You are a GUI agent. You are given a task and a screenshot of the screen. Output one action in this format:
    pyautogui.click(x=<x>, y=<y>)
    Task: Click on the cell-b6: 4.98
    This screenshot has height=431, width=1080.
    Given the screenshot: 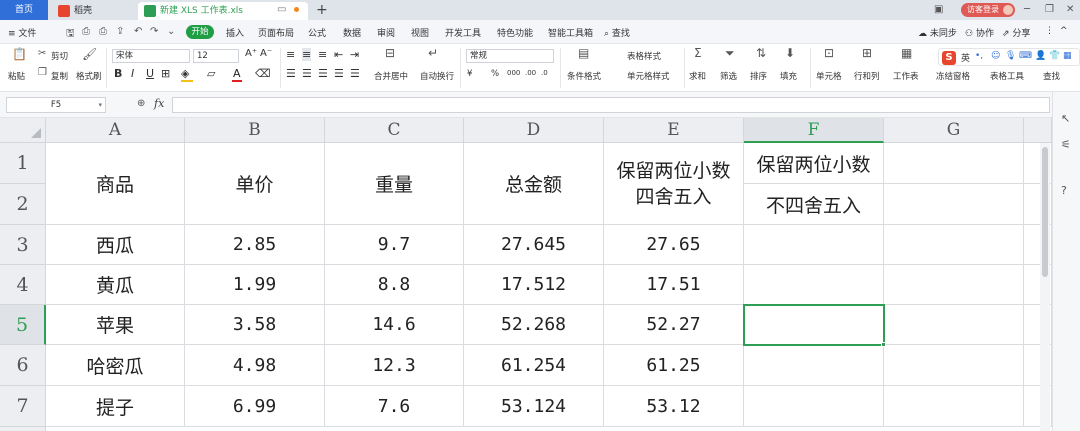 What is the action you would take?
    pyautogui.click(x=255, y=365)
    